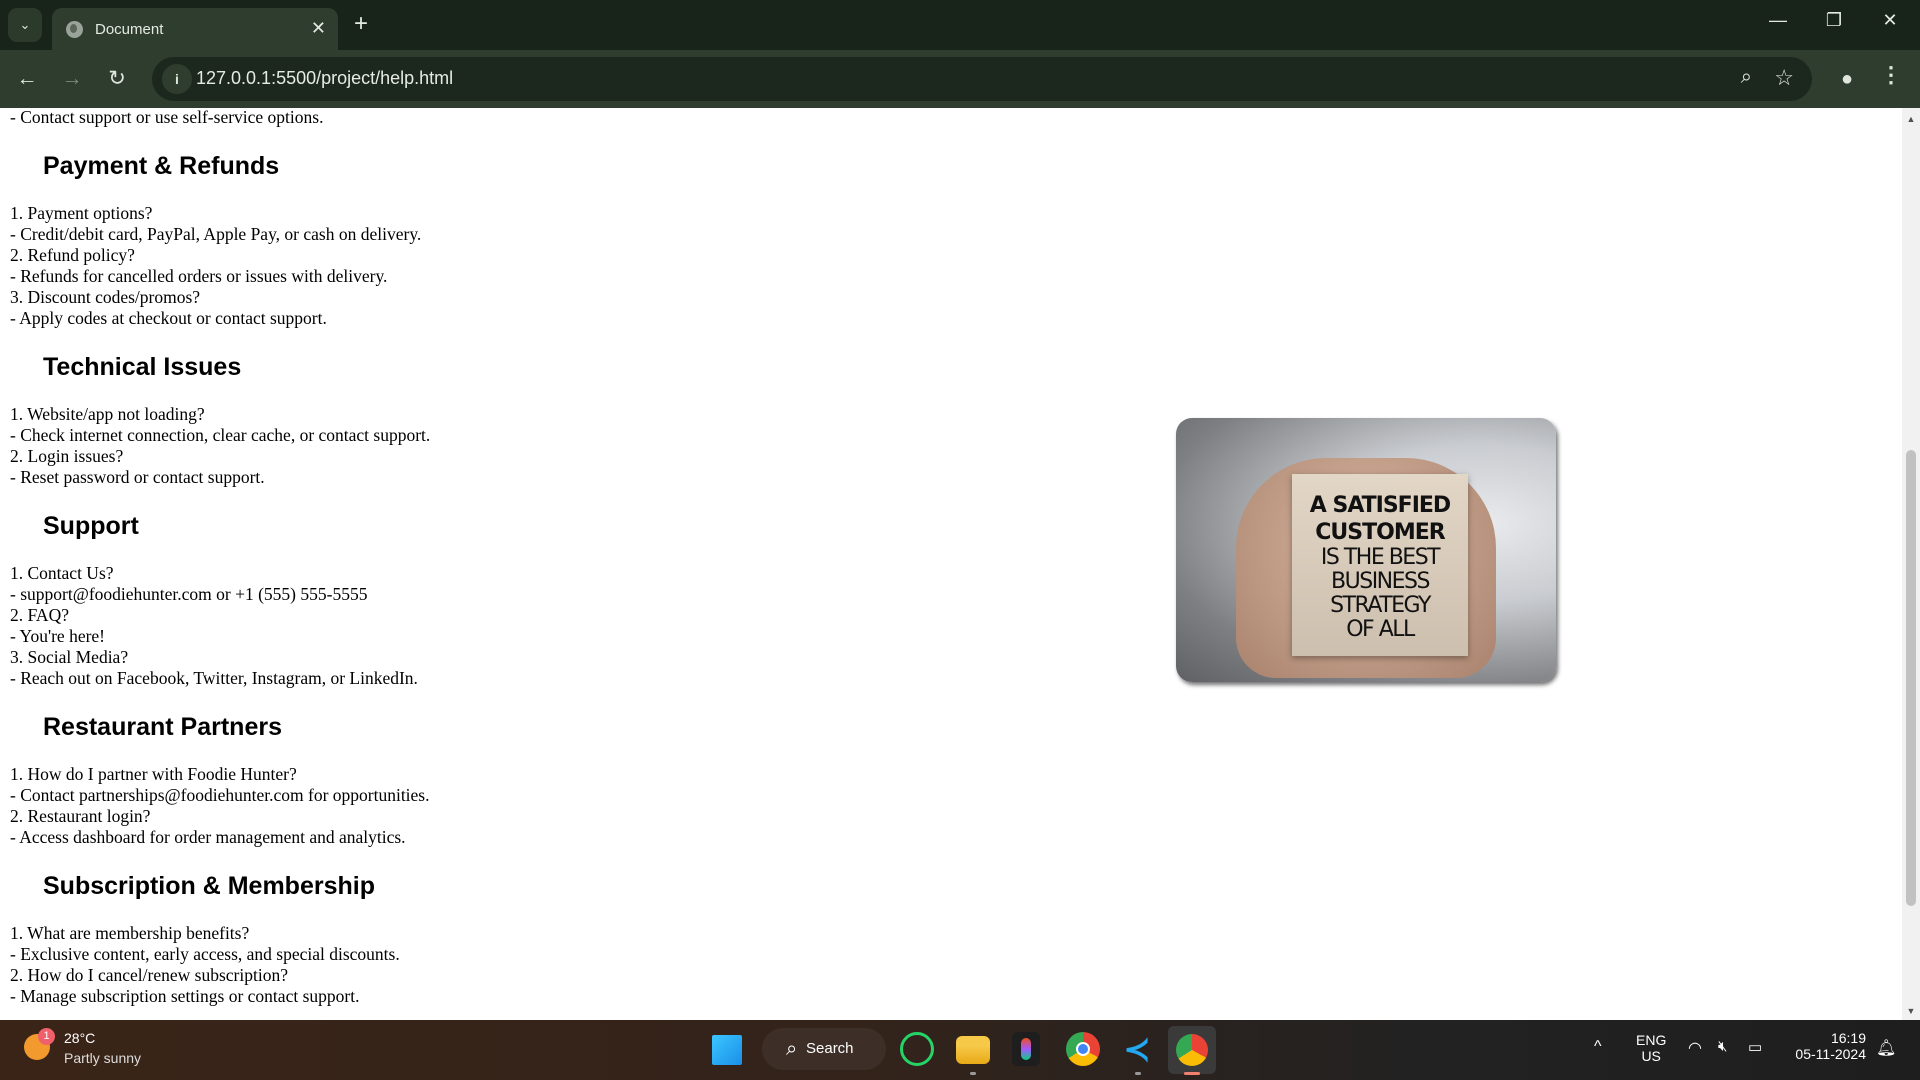 Image resolution: width=1920 pixels, height=1080 pixels. I want to click on image-text-4: OF ALL, so click(1380, 629).